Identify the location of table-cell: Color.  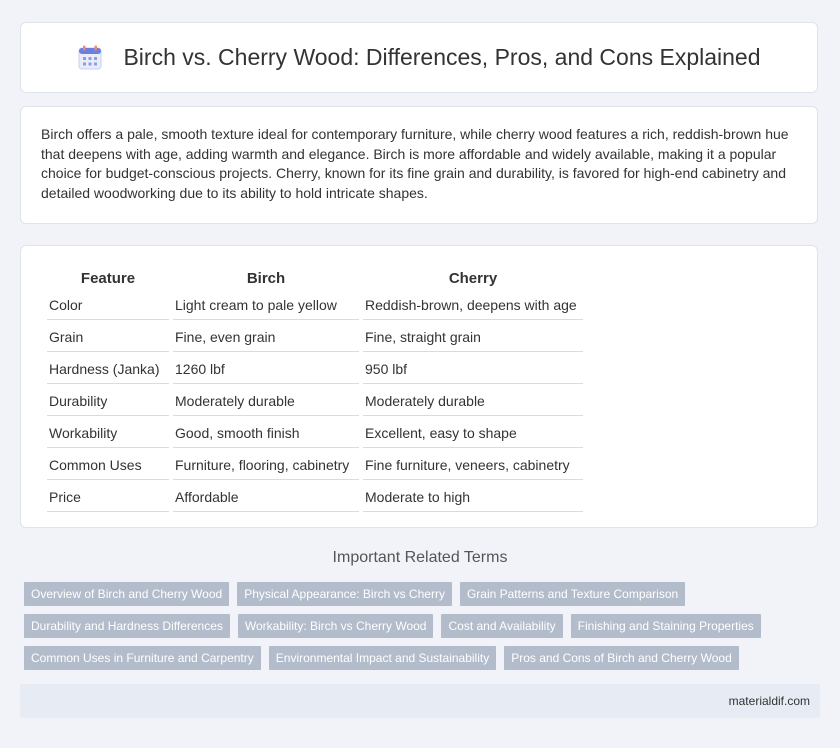
(108, 305).